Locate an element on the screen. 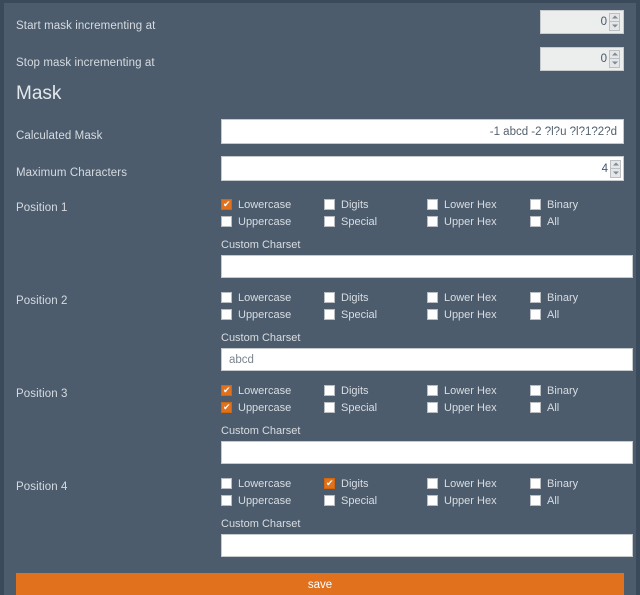 The image size is (640, 595). mask-section-heading: Mask is located at coordinates (39, 93).